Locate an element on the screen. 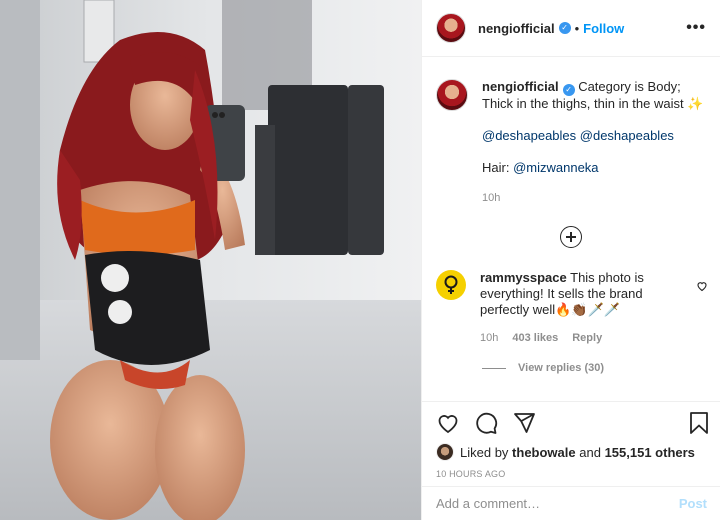  liker-username: thebowale is located at coordinates (544, 452).